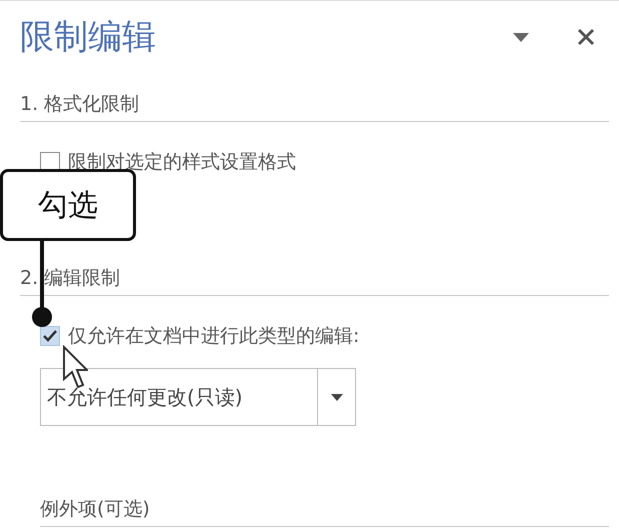  What do you see at coordinates (521, 37) in the screenshot?
I see `dropdown-arrow-icon` at bounding box center [521, 37].